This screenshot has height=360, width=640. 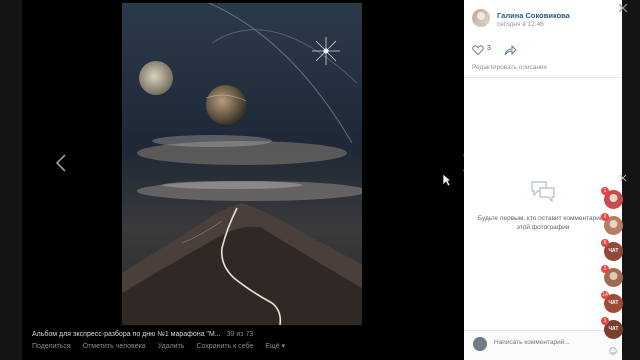 I want to click on post-time: сегодня в 12:46, so click(x=520, y=24).